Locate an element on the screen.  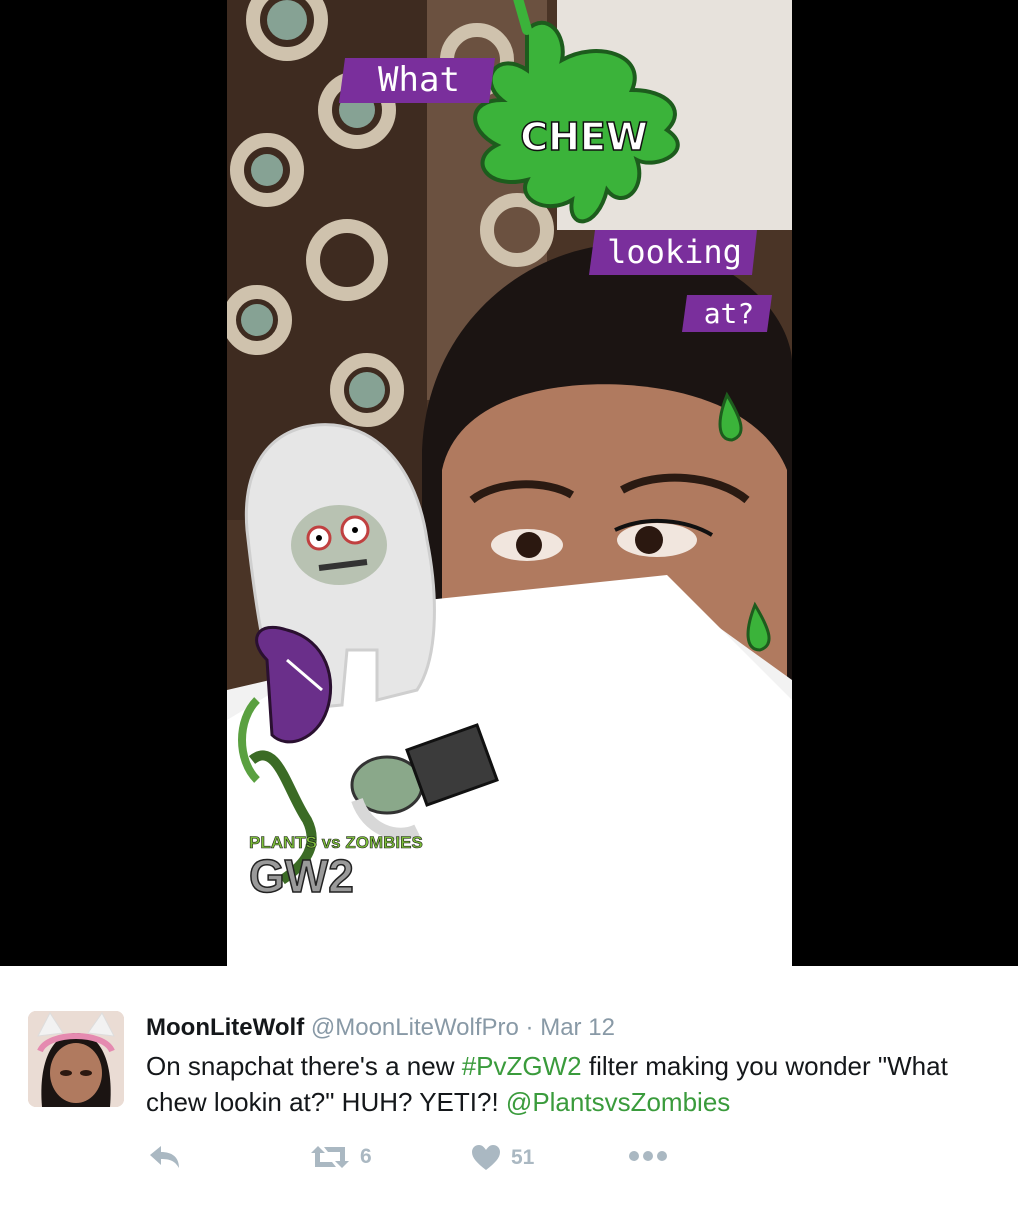
avatar is located at coordinates (76, 1059).